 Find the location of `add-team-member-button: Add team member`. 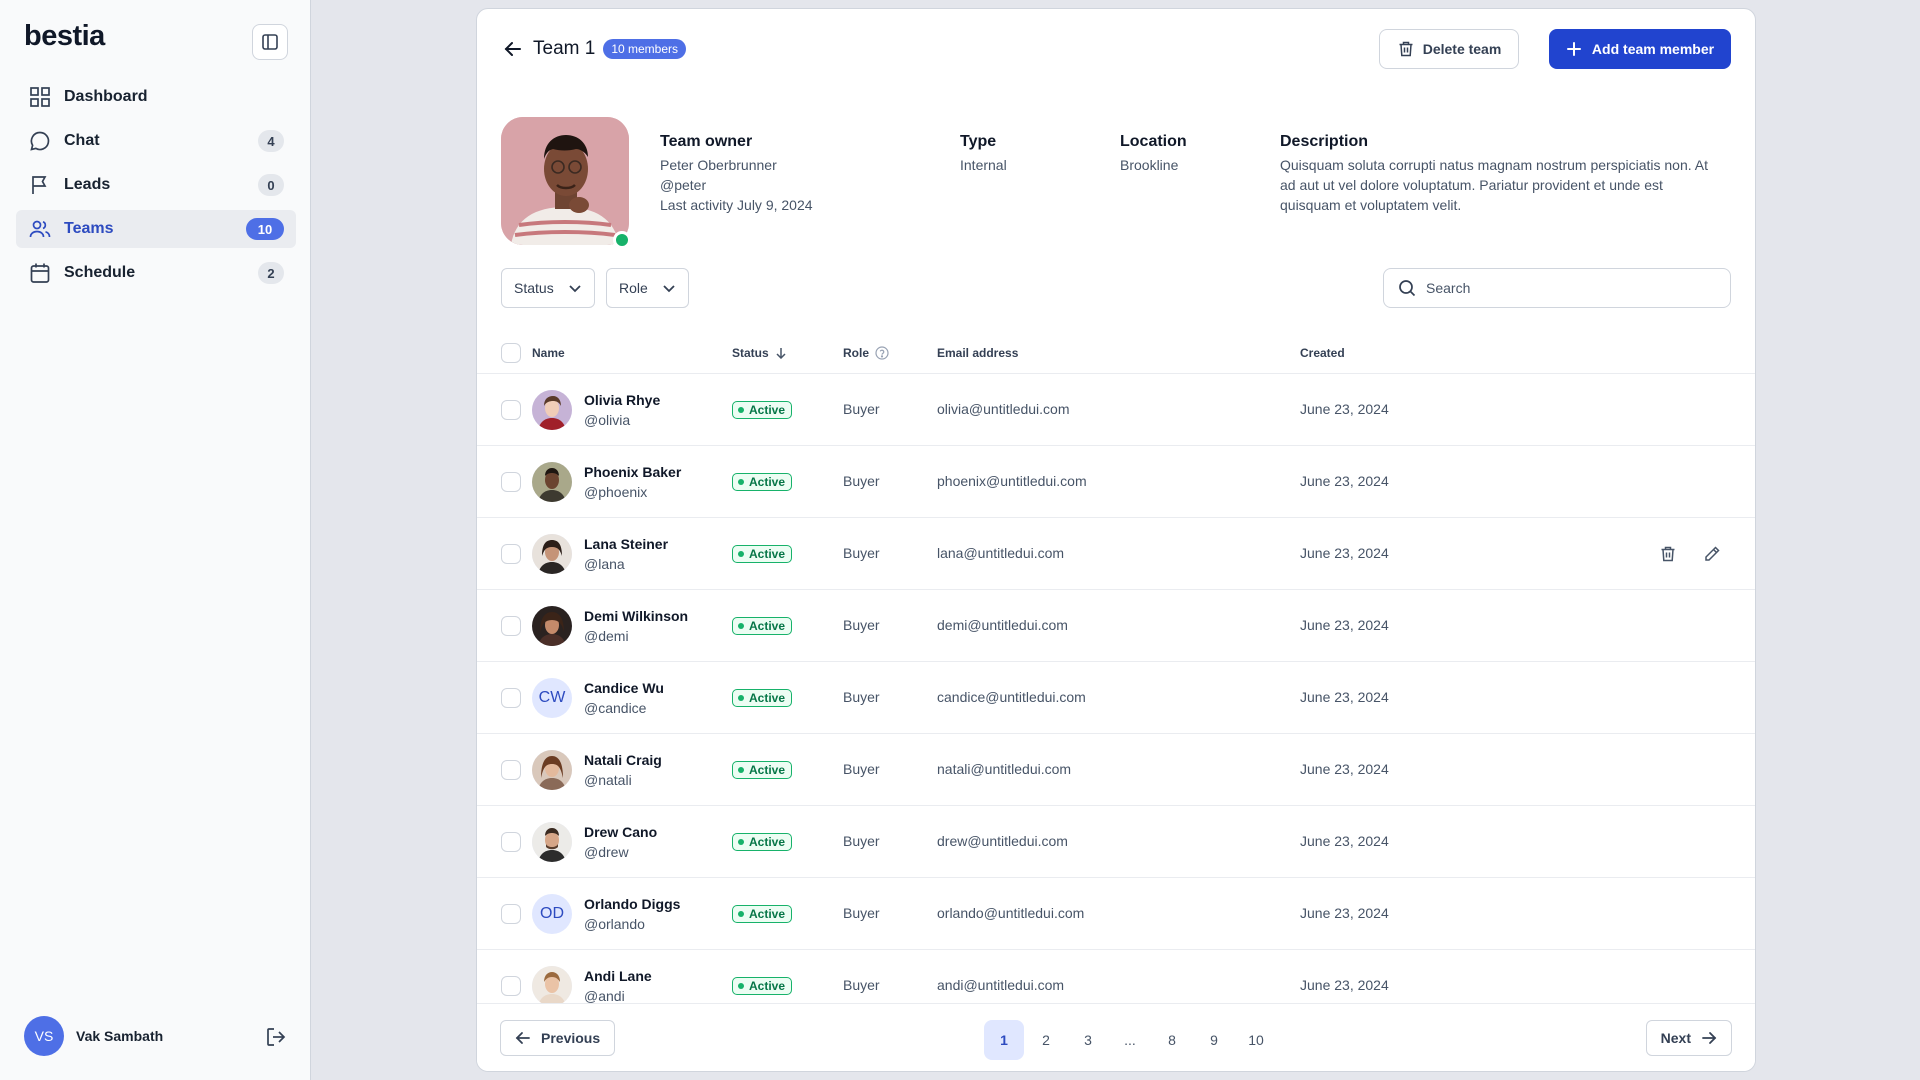

add-team-member-button: Add team member is located at coordinates (1640, 49).